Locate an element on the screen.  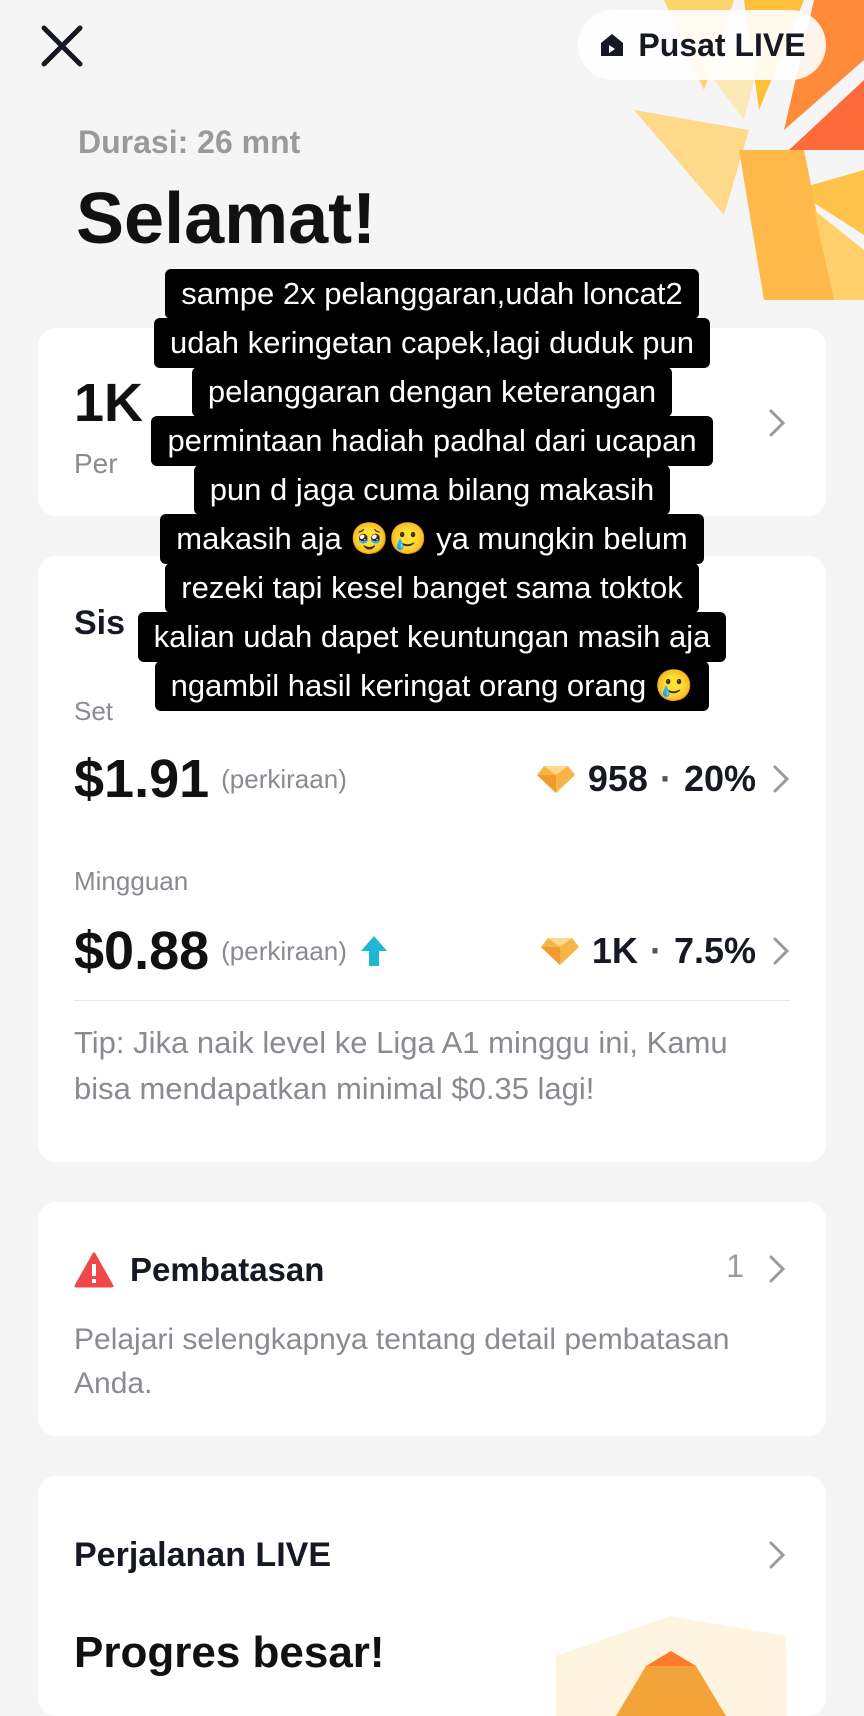
caption-line: permintaan hadiah padhal dari ucapan is located at coordinates (432, 441).